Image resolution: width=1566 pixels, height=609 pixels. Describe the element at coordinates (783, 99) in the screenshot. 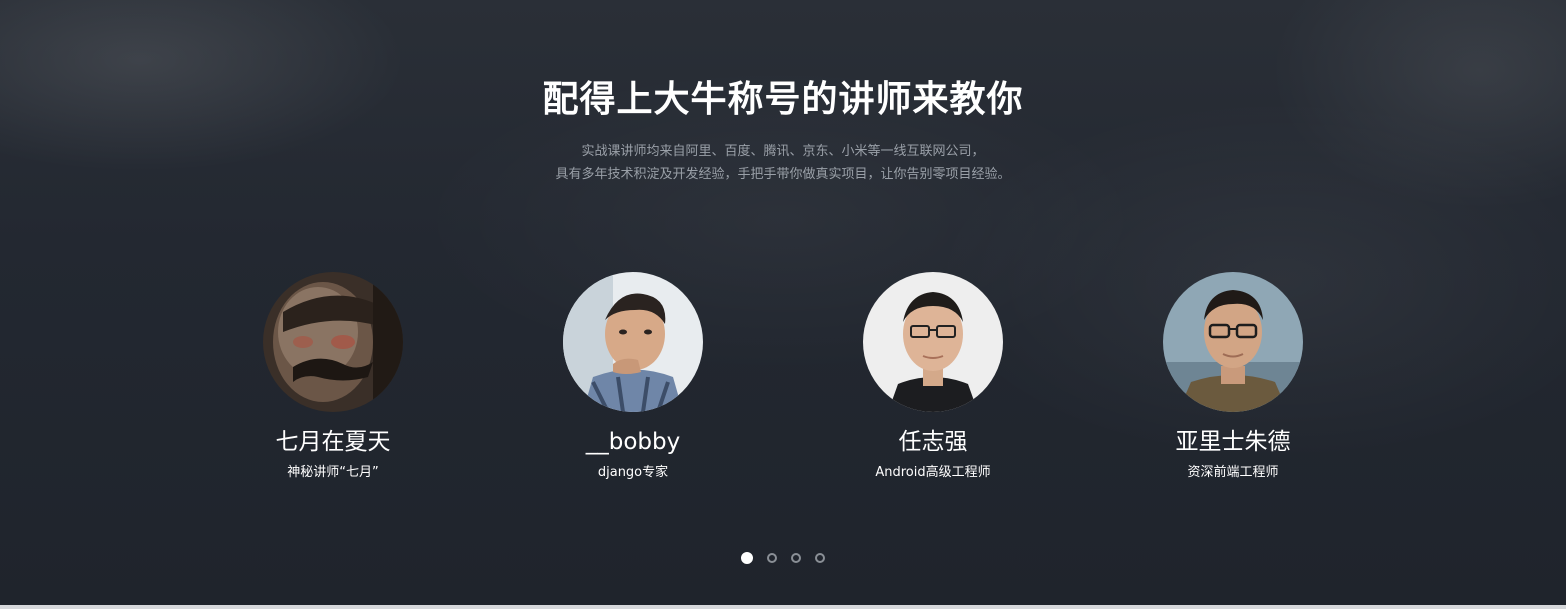

I see `section-title: 配得上大牛称号的讲师来教你` at that location.